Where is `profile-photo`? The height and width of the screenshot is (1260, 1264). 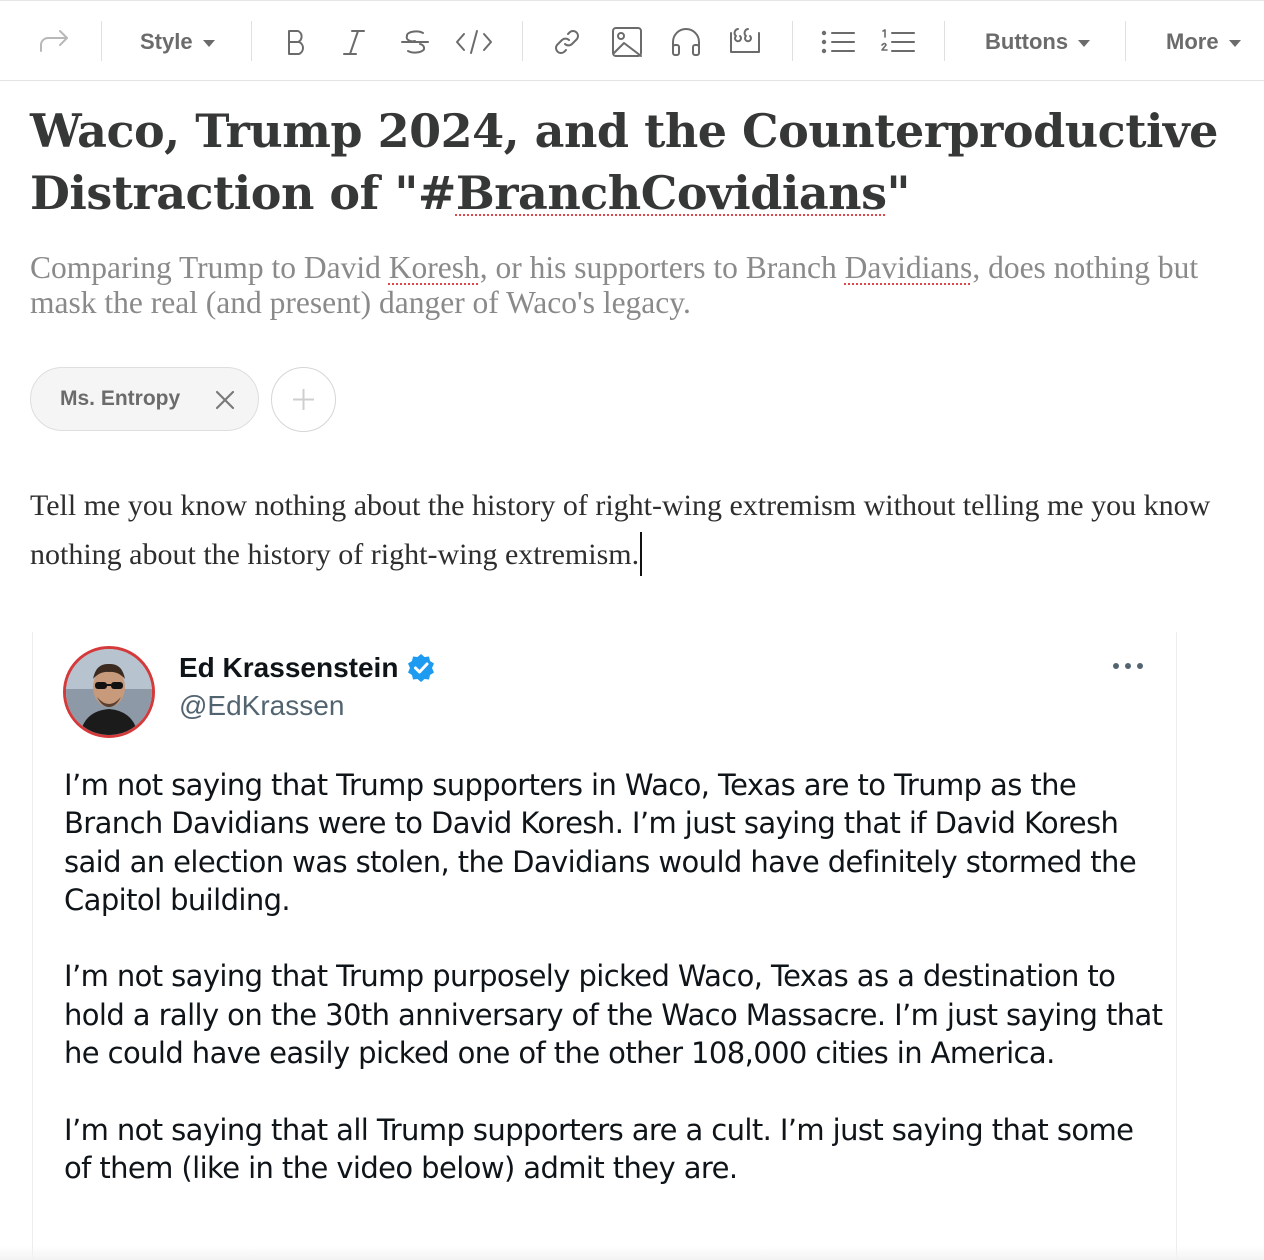 profile-photo is located at coordinates (109, 692).